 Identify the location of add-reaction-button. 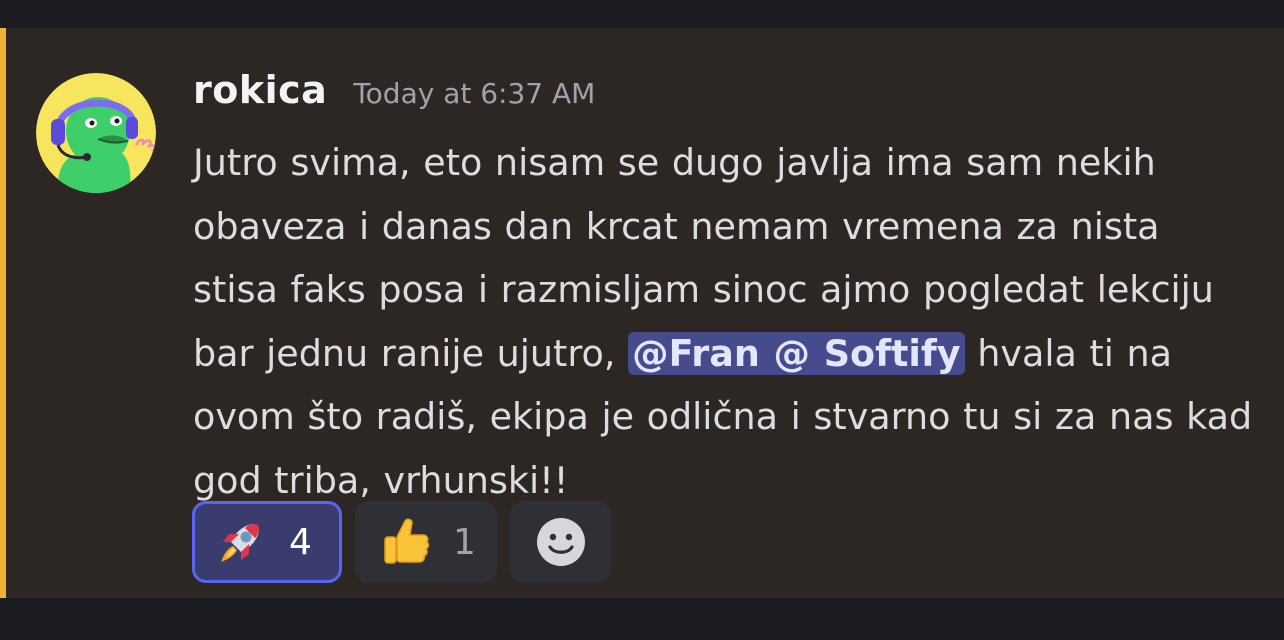
(560, 542).